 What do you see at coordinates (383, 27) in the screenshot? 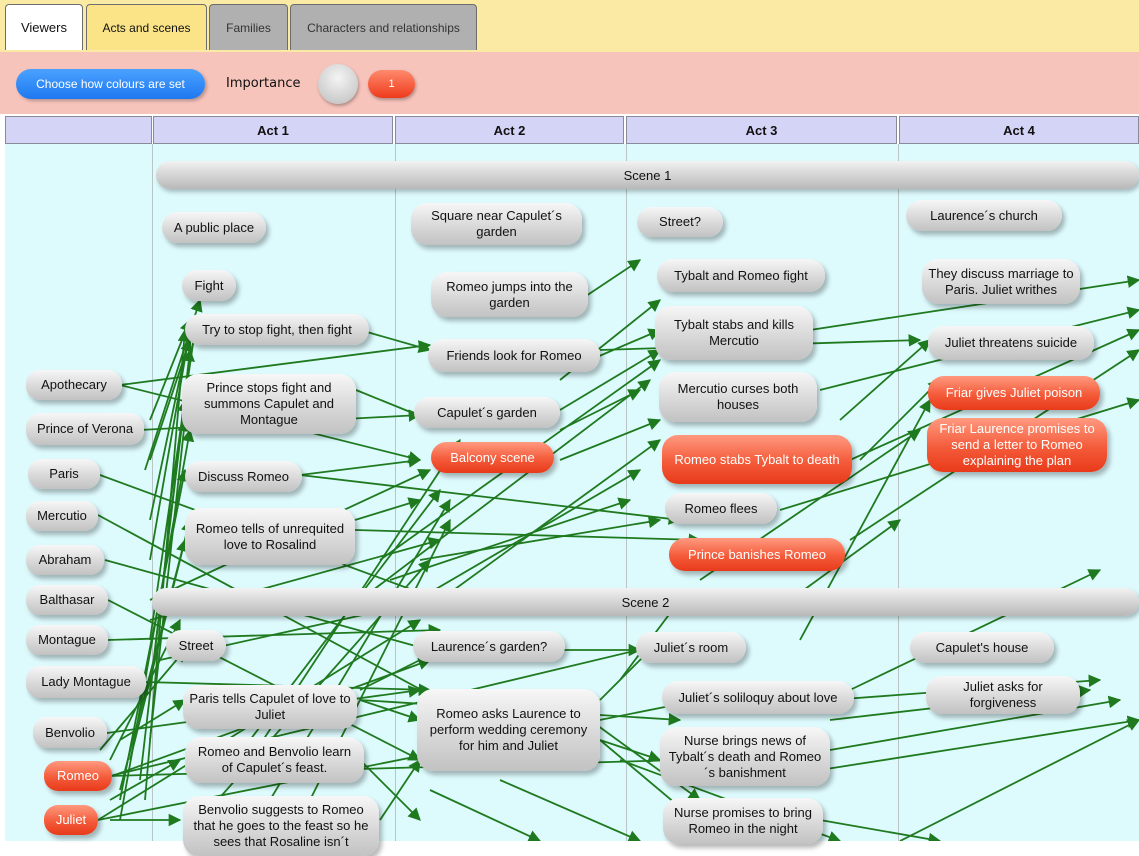
I see `tab-characters-and-relationships: Characters and relationships` at bounding box center [383, 27].